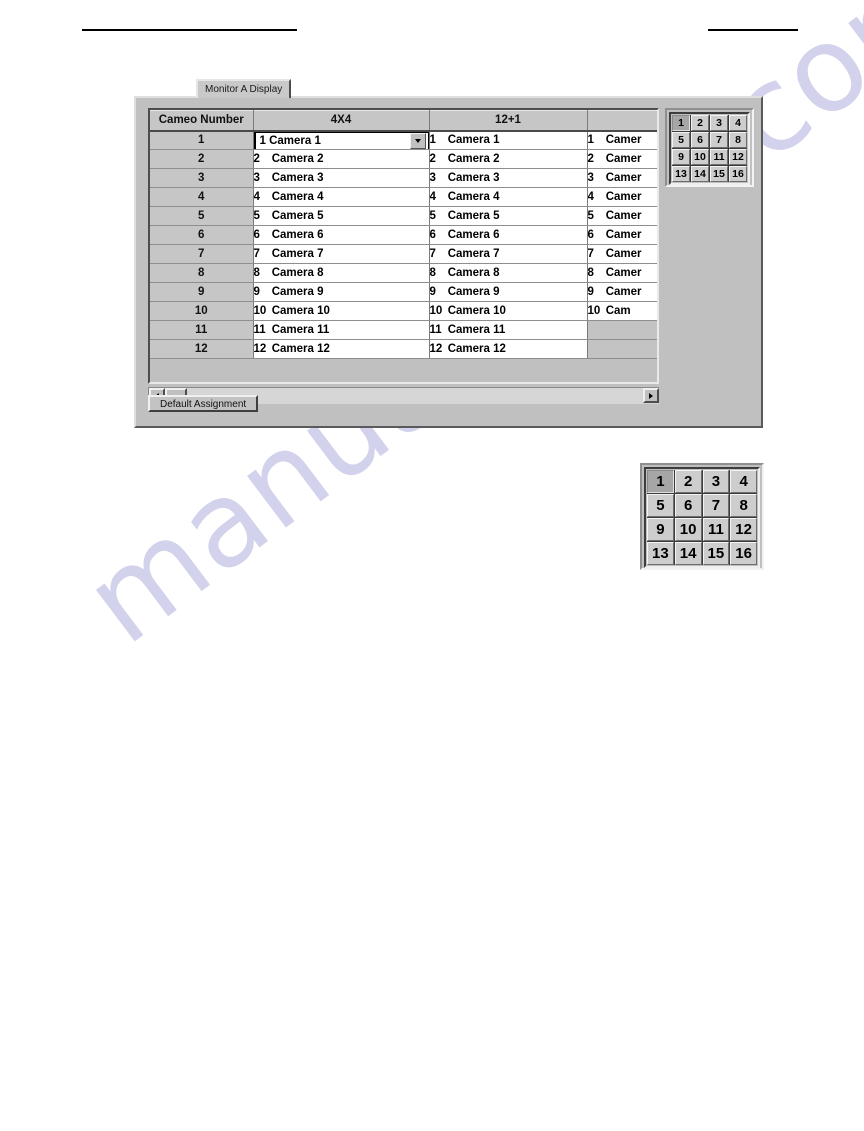 This screenshot has width=864, height=1131. What do you see at coordinates (681, 123) in the screenshot?
I see `cameo-small-cell-1: 1` at bounding box center [681, 123].